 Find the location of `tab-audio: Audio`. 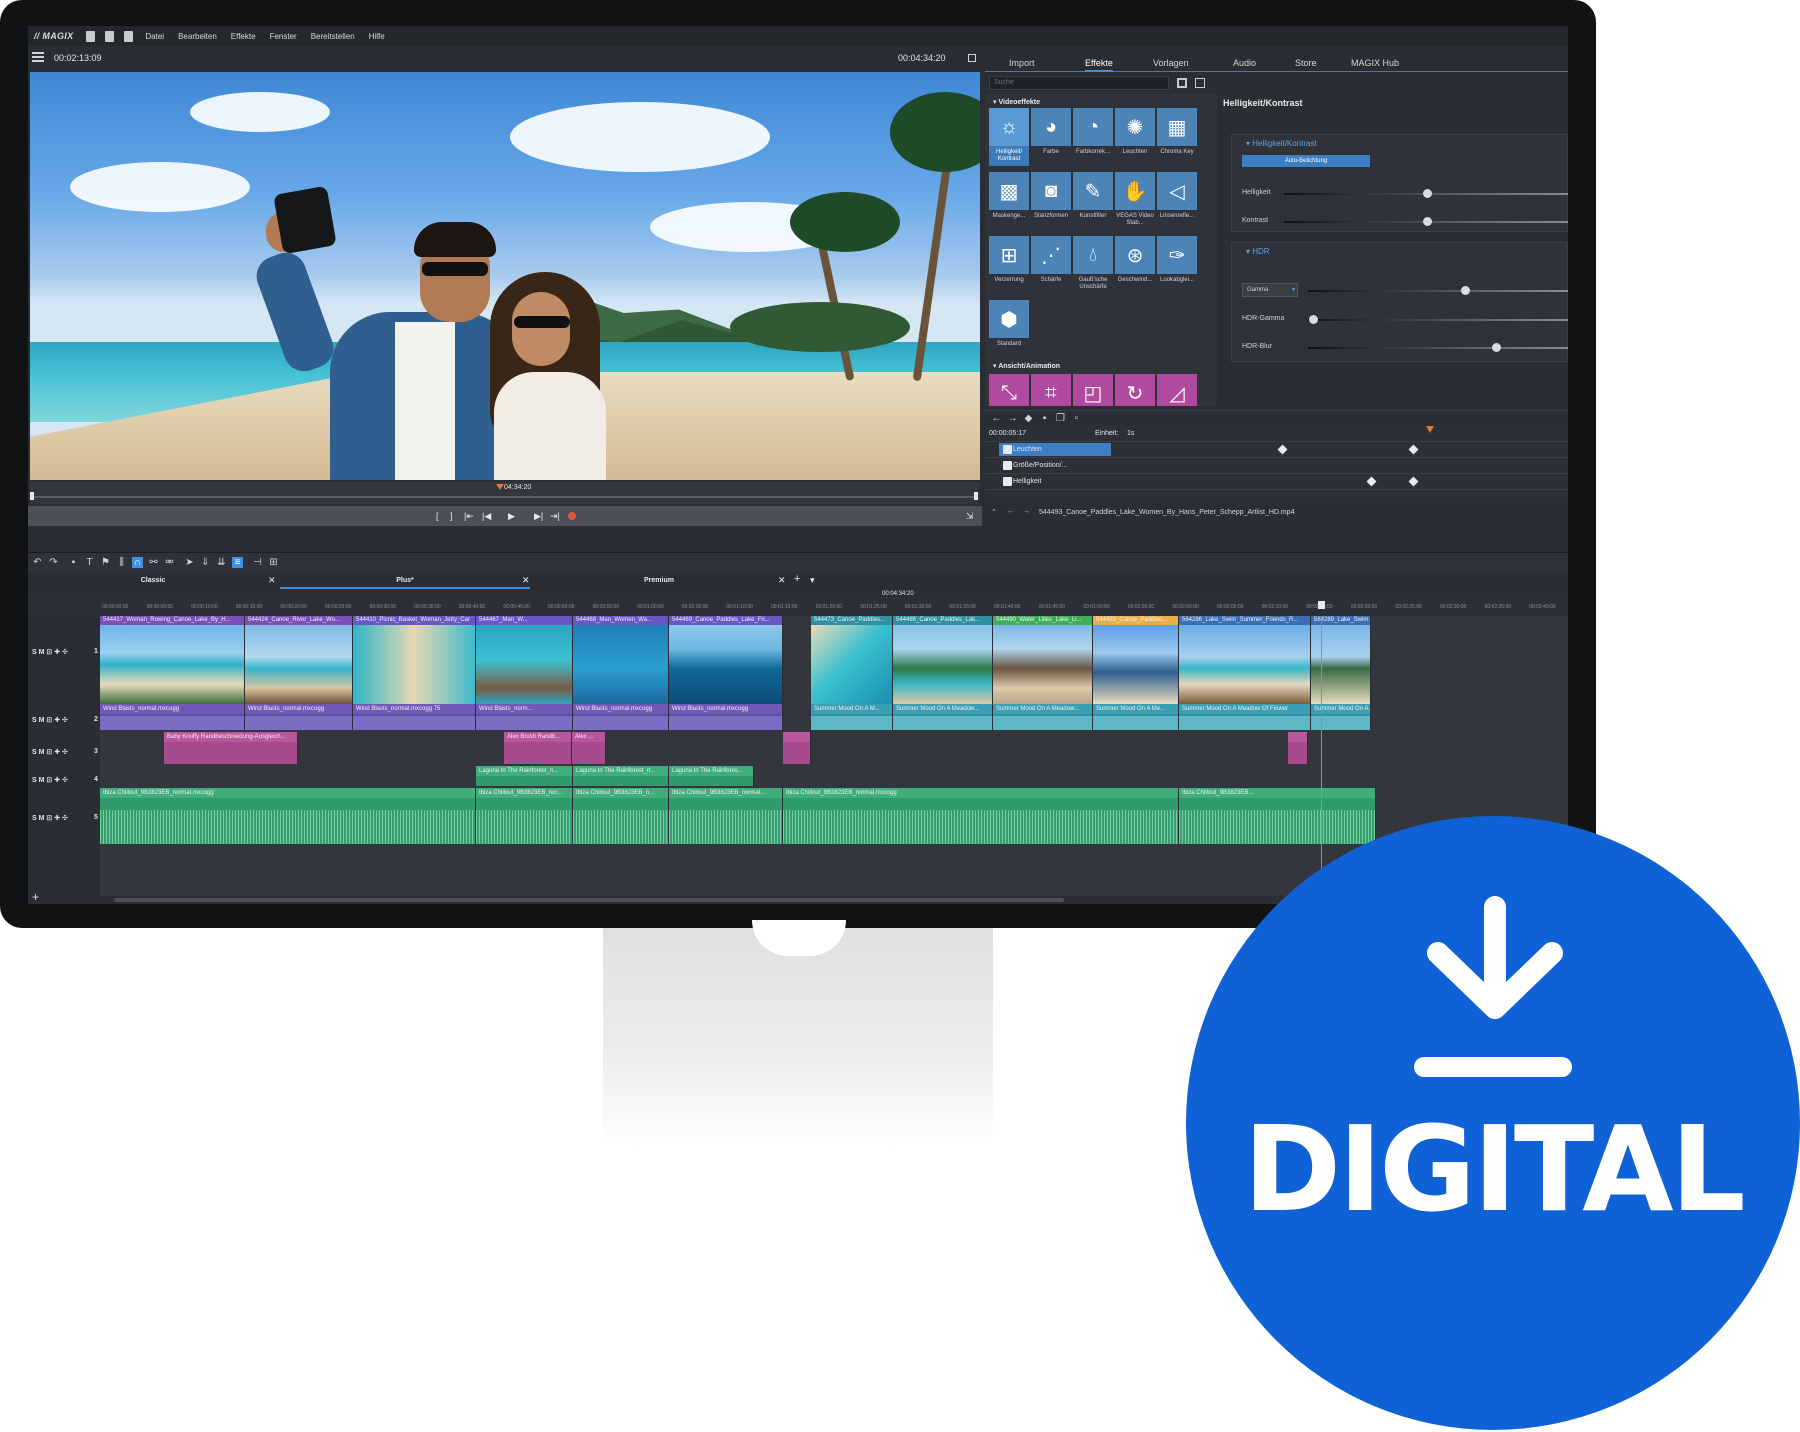

tab-audio: Audio is located at coordinates (1244, 63).